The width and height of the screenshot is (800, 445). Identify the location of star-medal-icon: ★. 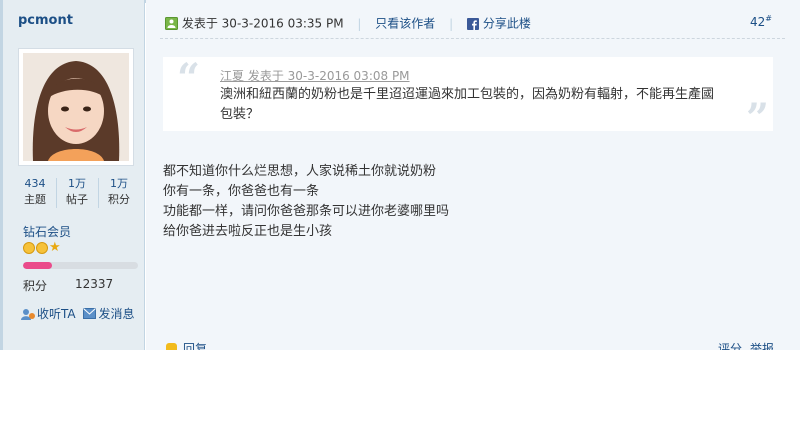
(55, 247).